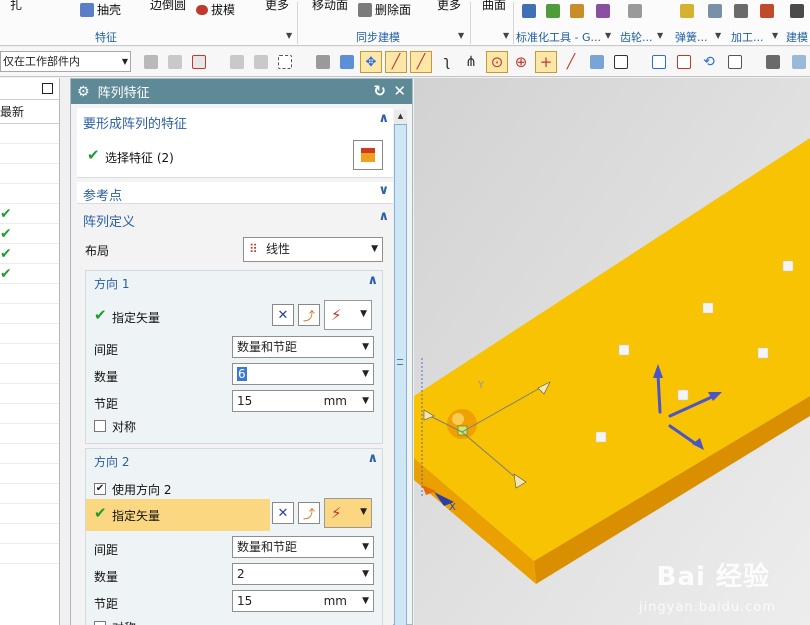  I want to click on direction-1-header: 方向 1, so click(111, 283).